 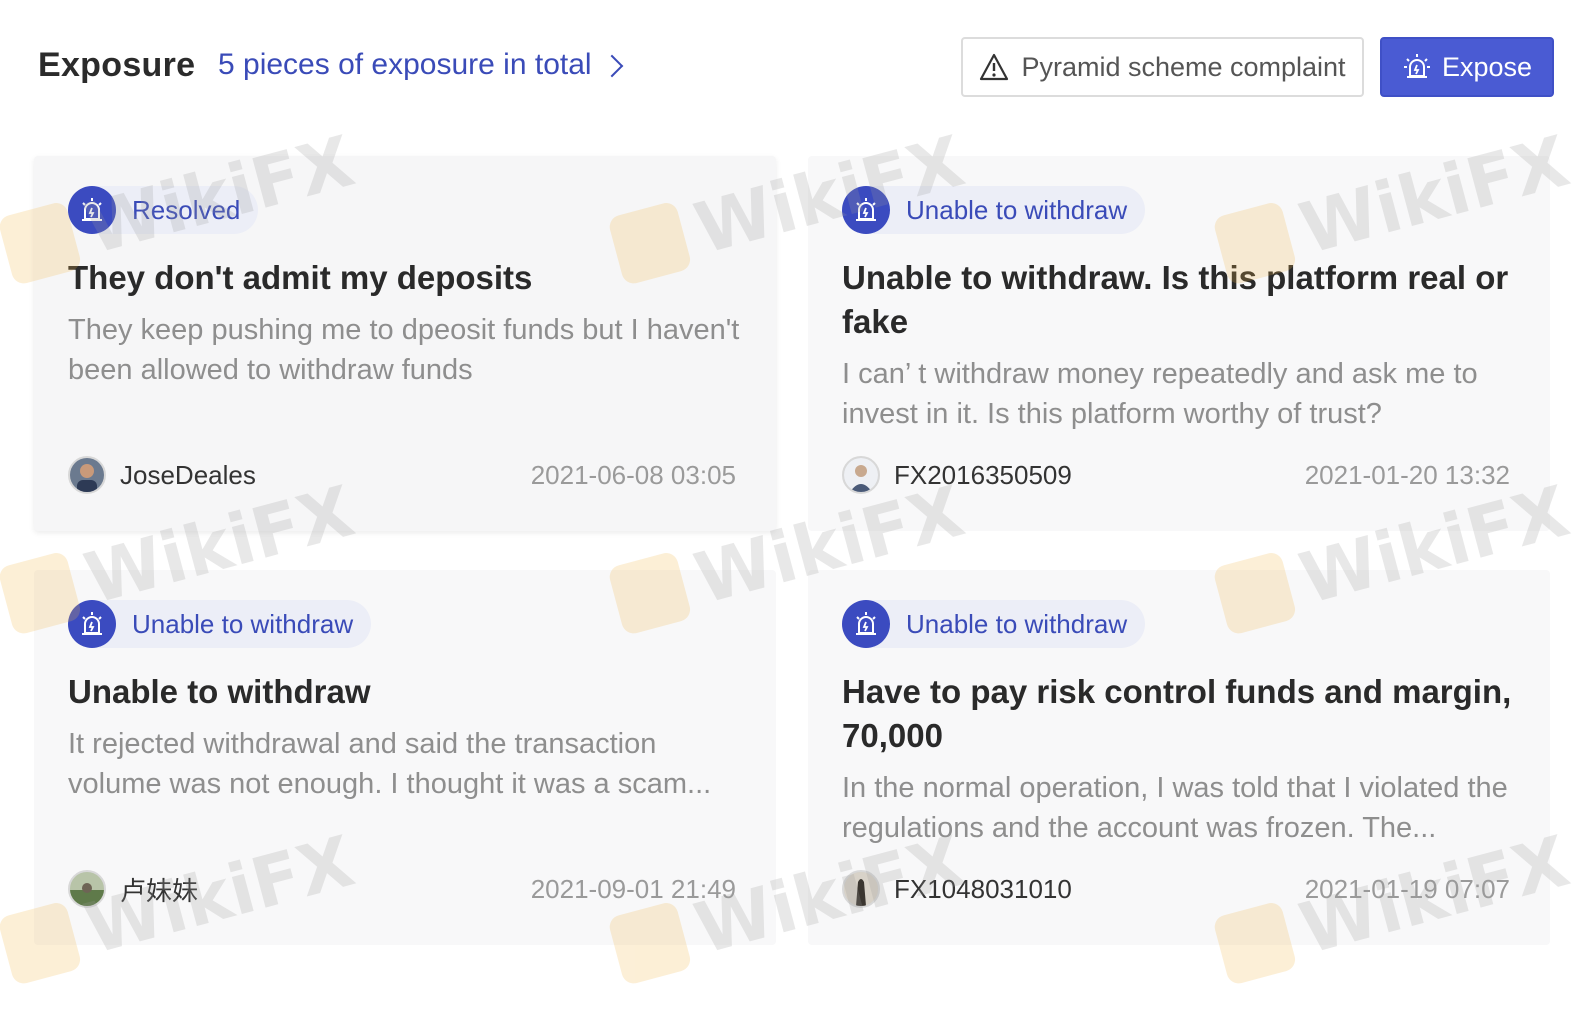 What do you see at coordinates (611, 66) in the screenshot?
I see `chevron-right-icon` at bounding box center [611, 66].